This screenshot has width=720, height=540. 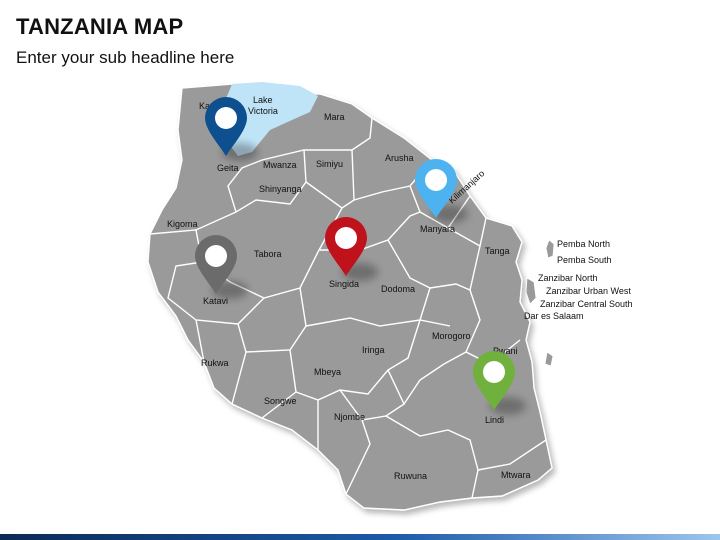 What do you see at coordinates (588, 291) in the screenshot?
I see `island-label-zanzibar-urban-west: Zanzibar Urban West` at bounding box center [588, 291].